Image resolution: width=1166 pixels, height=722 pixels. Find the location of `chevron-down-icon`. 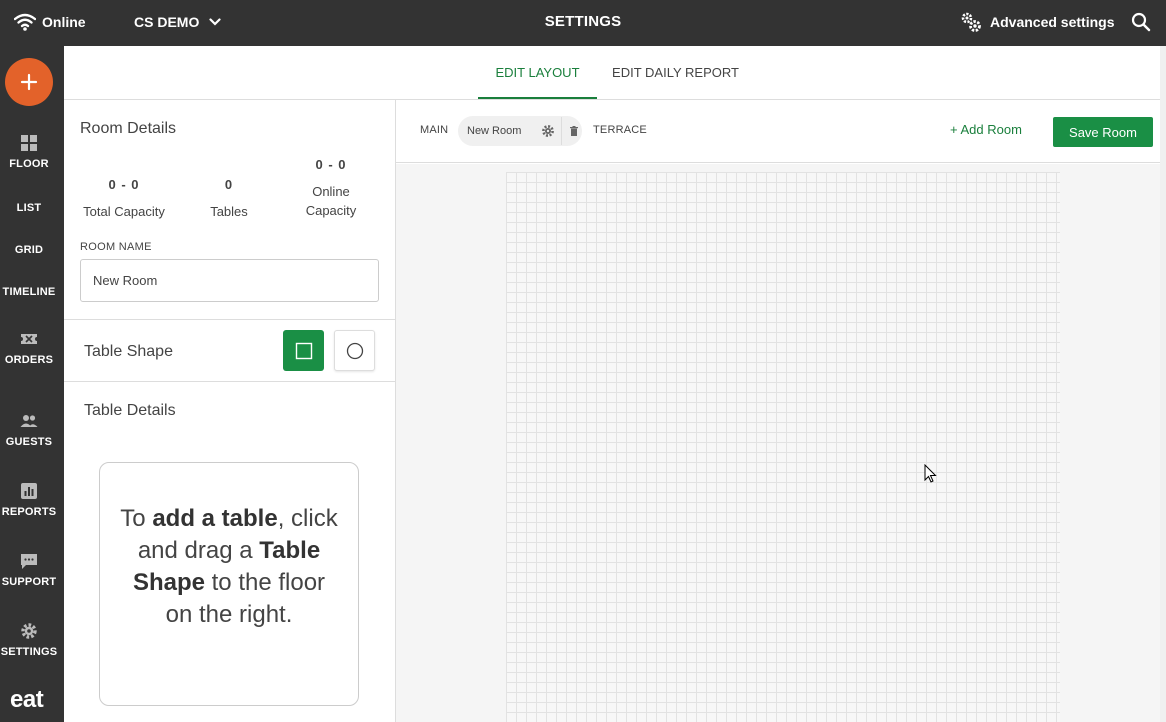

chevron-down-icon is located at coordinates (215, 22).